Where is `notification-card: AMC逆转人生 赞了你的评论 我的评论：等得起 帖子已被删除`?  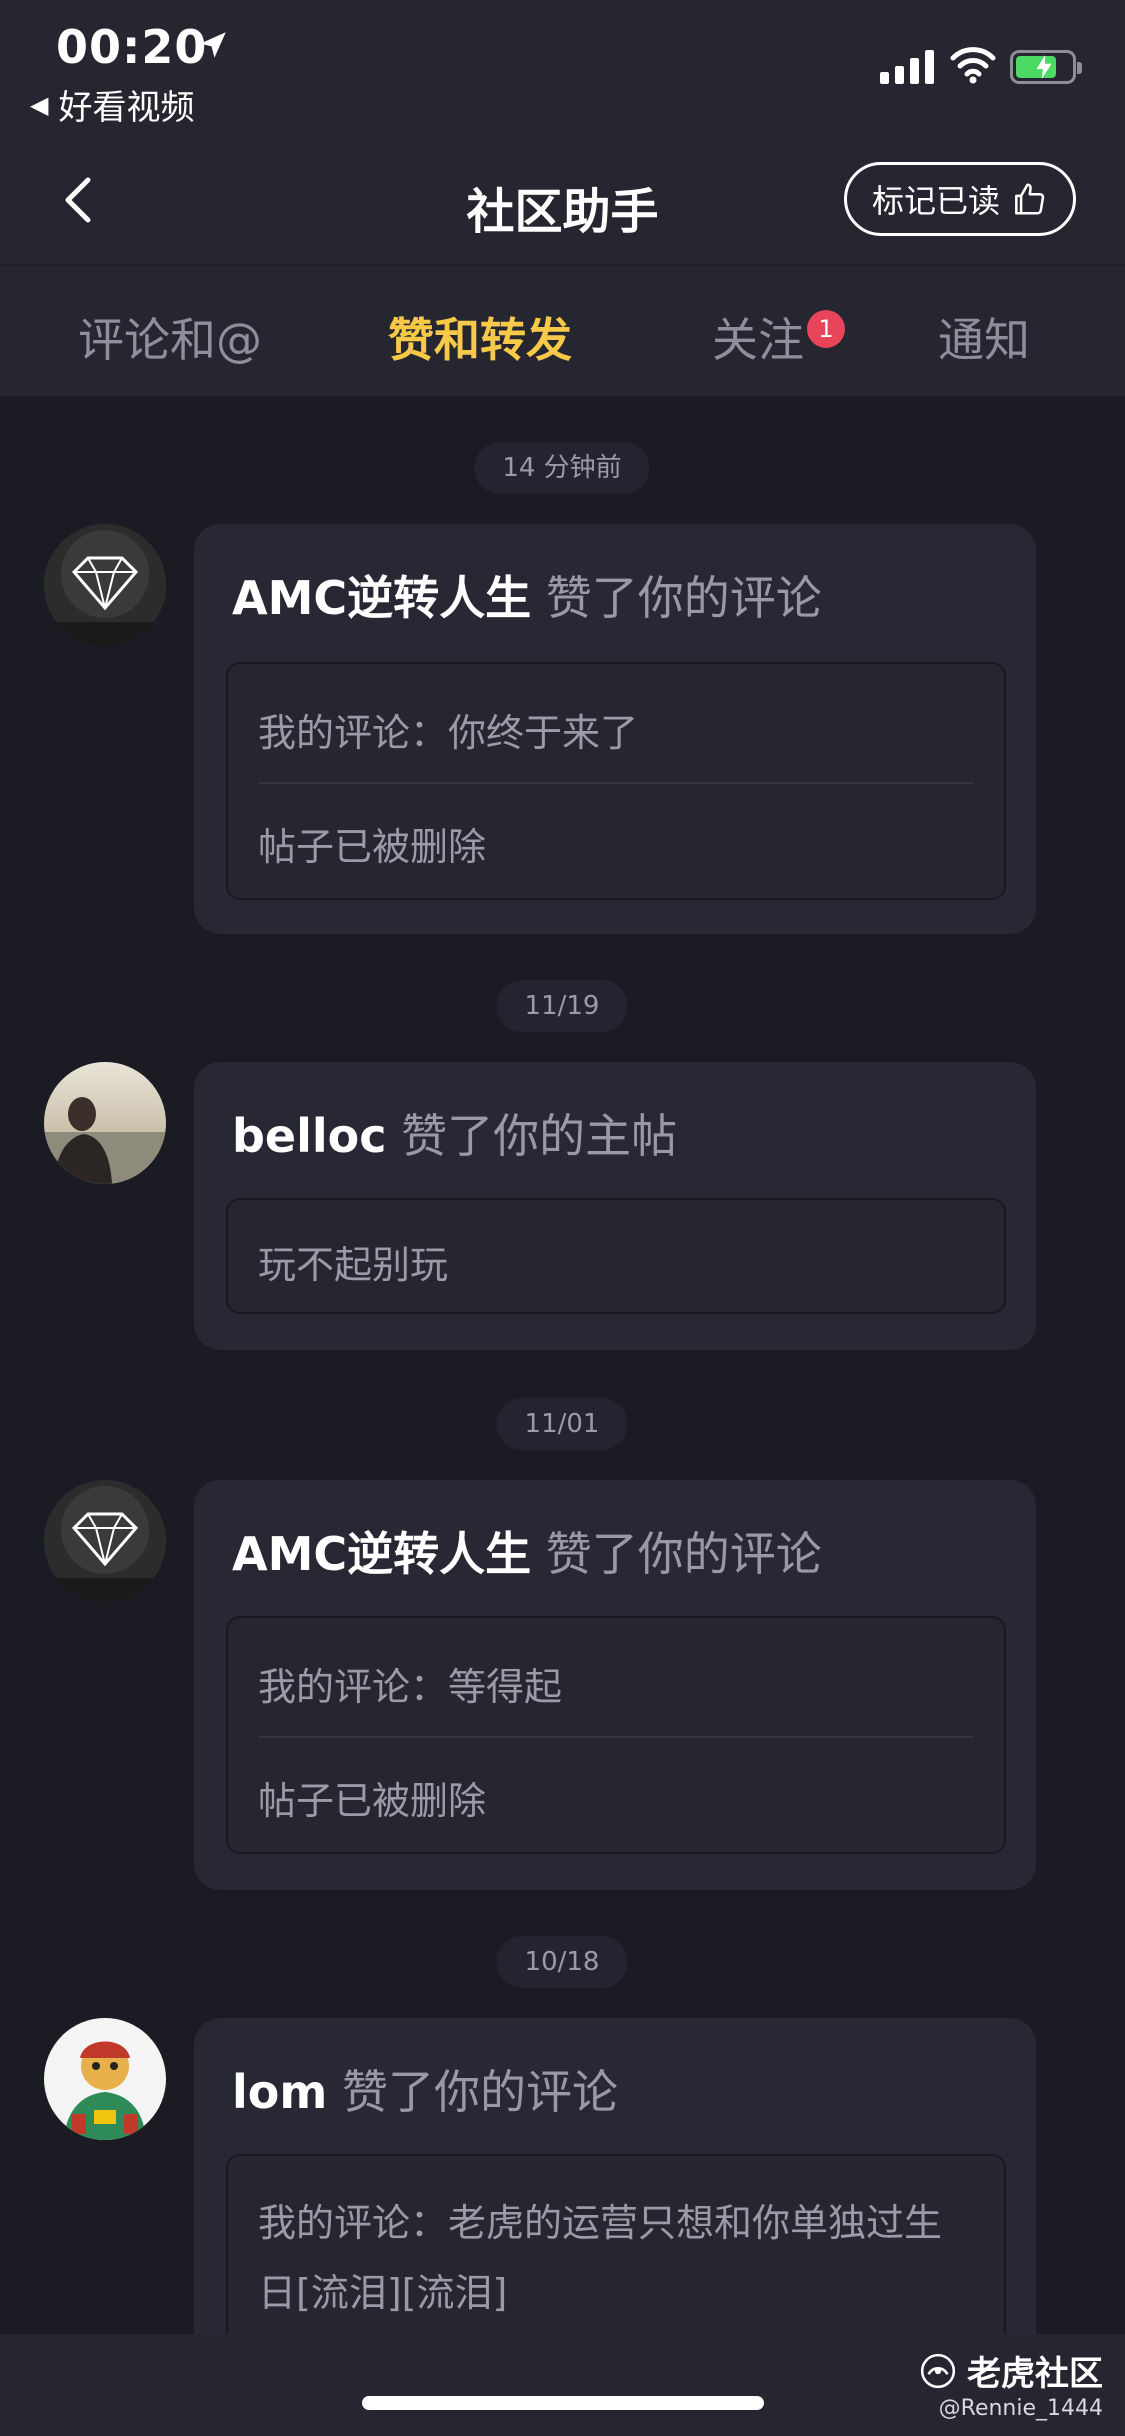
notification-card: AMC逆转人生 赞了你的评论 我的评论：等得起 帖子已被删除 is located at coordinates (615, 1685).